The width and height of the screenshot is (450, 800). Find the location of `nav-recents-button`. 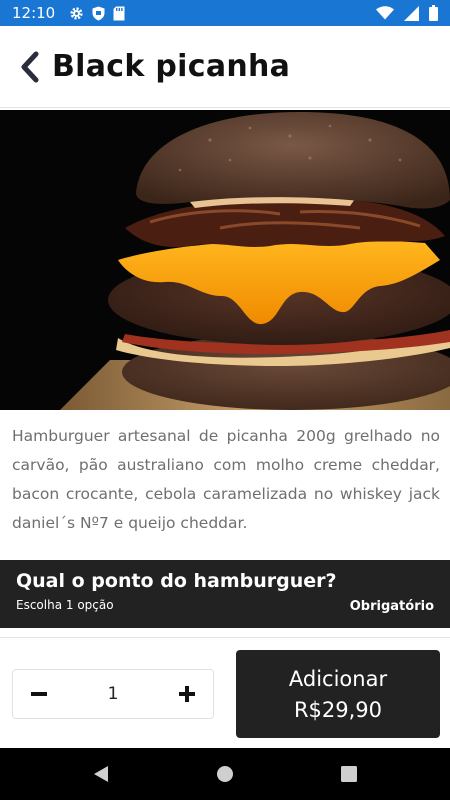

nav-recents-button is located at coordinates (349, 774).